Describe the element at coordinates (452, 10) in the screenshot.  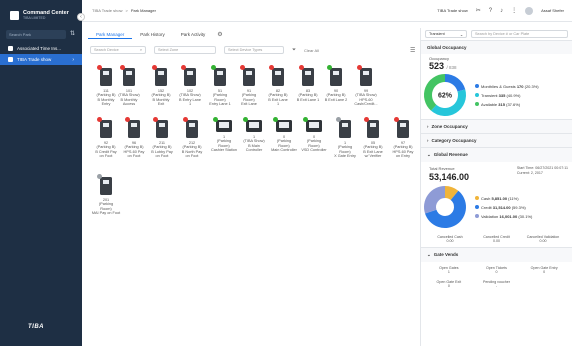
I see `site-name: TIBA Trade show` at that location.